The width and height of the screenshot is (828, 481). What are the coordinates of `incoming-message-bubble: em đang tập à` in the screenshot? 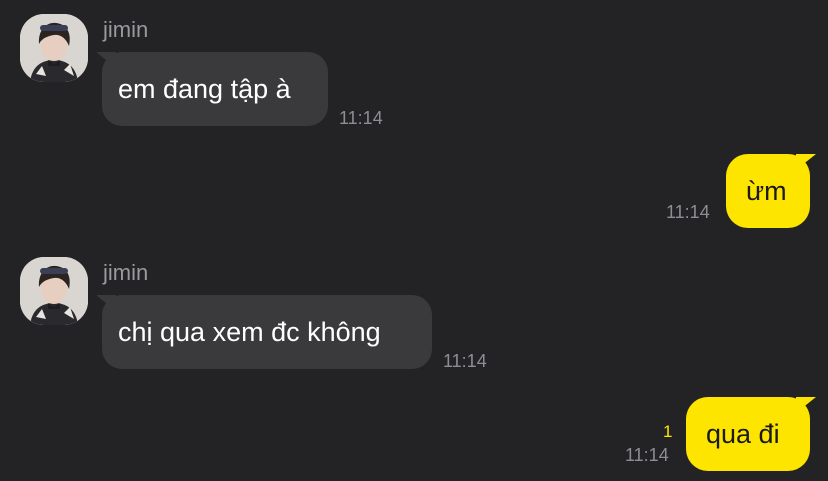 It's located at (215, 89).